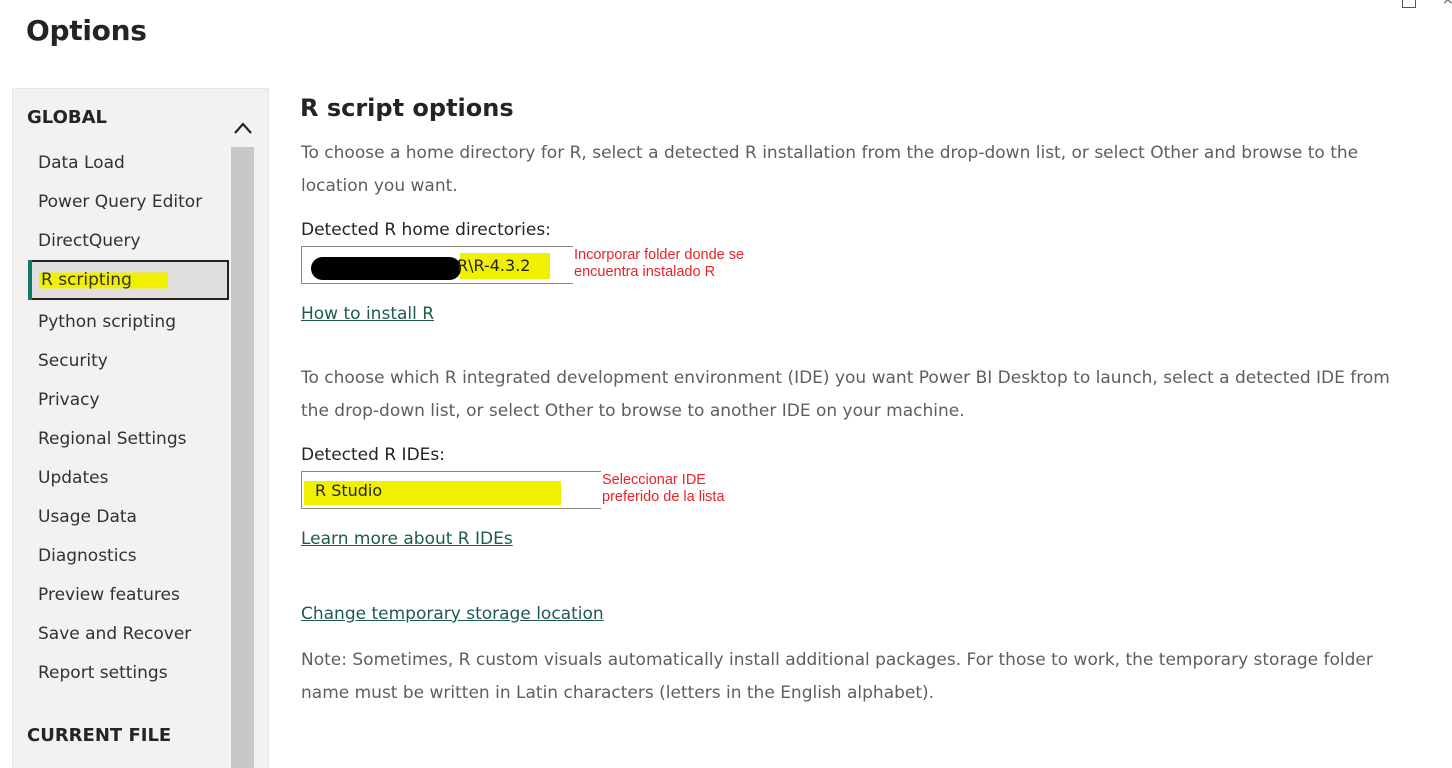 The width and height of the screenshot is (1452, 768). I want to click on sidebar-item-power-query-editor: Power Query Editor, so click(128, 202).